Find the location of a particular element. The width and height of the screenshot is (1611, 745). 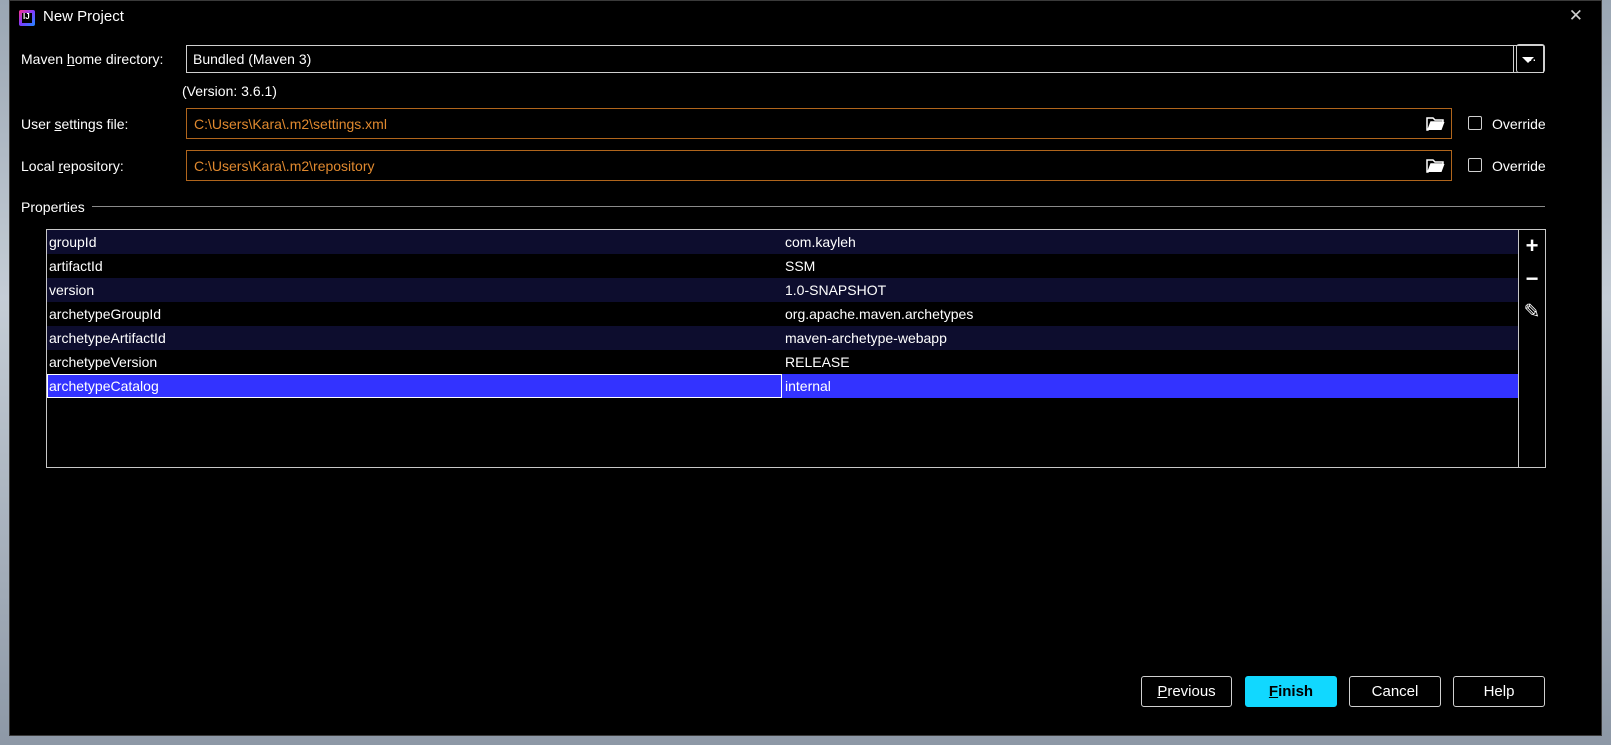

previous-button-rest: revious is located at coordinates (1191, 691).